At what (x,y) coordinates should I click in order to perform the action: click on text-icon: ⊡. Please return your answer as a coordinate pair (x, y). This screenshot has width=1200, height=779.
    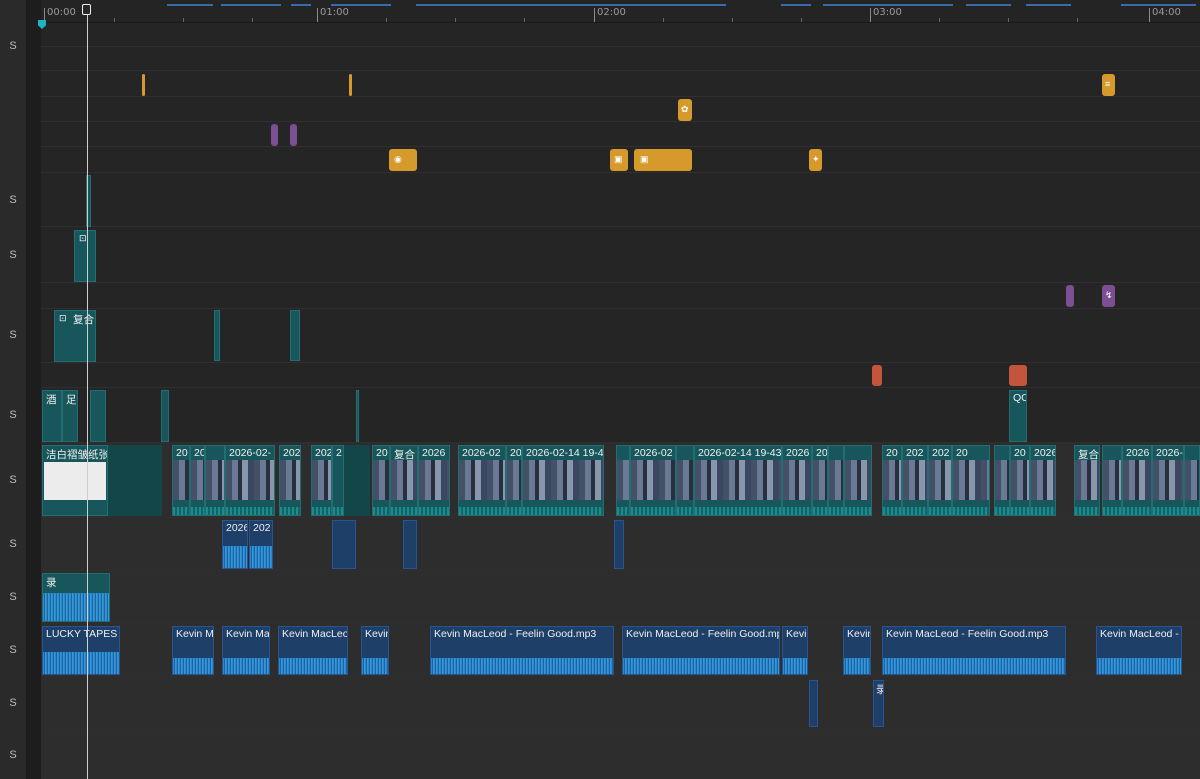
    Looking at the image, I should click on (83, 238).